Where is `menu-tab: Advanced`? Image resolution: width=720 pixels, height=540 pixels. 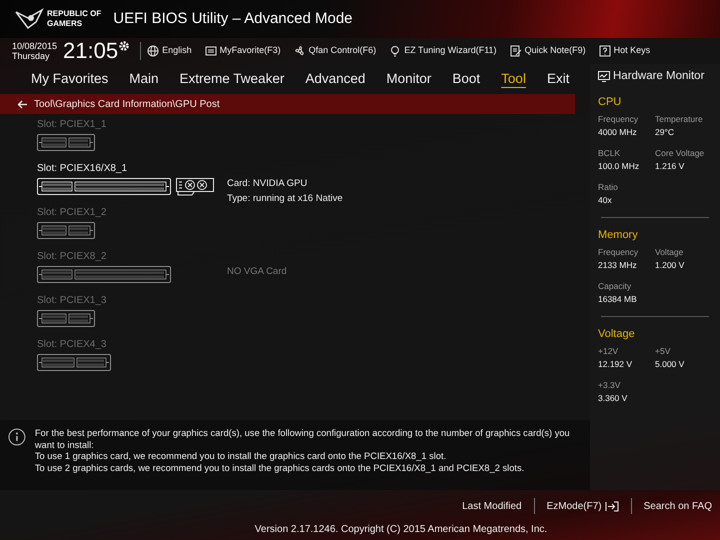
menu-tab: Advanced is located at coordinates (335, 79).